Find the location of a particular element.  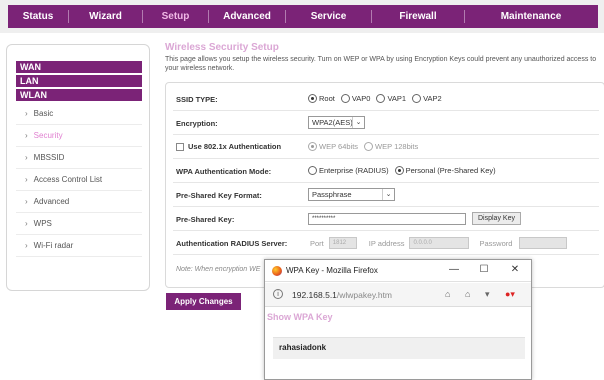

sidebar-item-label: Security is located at coordinates (48, 135).